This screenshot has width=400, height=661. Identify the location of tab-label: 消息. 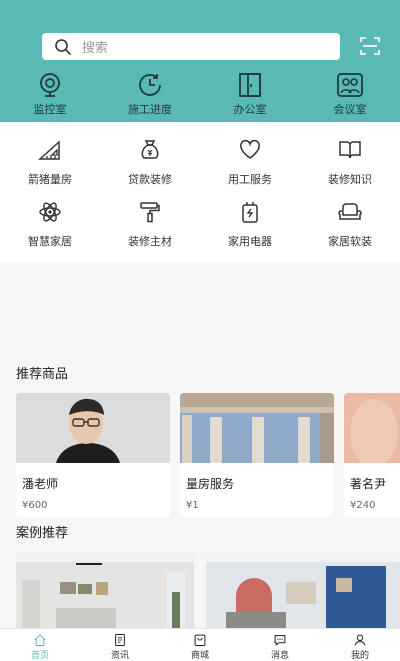
(279, 656).